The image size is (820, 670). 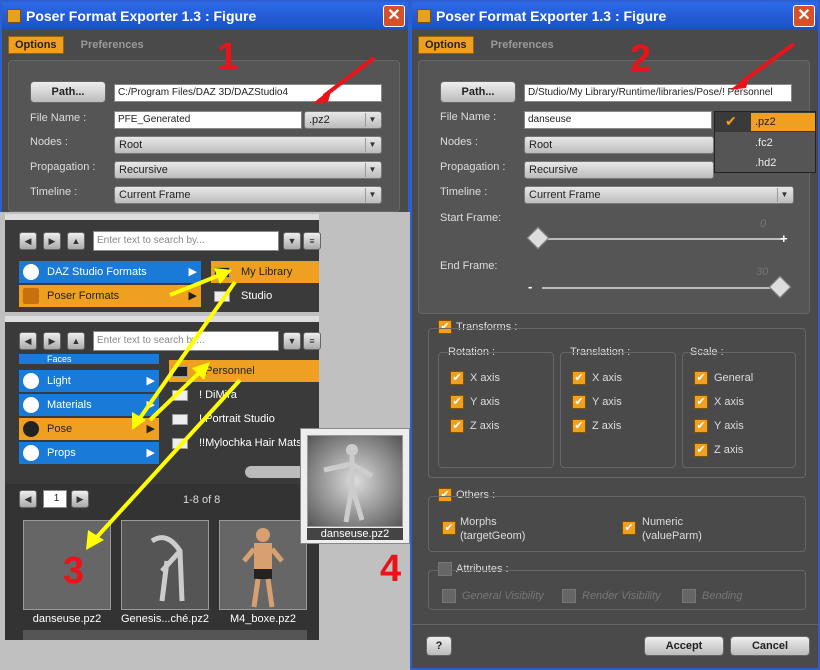 I want to click on numeric-sub: (valueParm), so click(x=672, y=536).